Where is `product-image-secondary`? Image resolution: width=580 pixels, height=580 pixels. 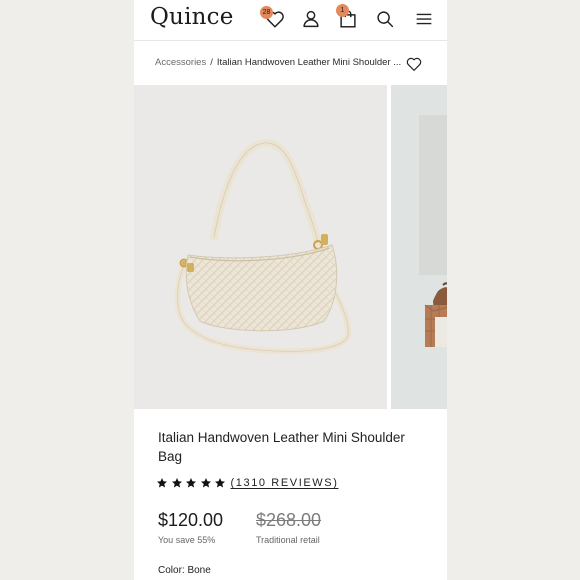
product-image-secondary is located at coordinates (419, 247).